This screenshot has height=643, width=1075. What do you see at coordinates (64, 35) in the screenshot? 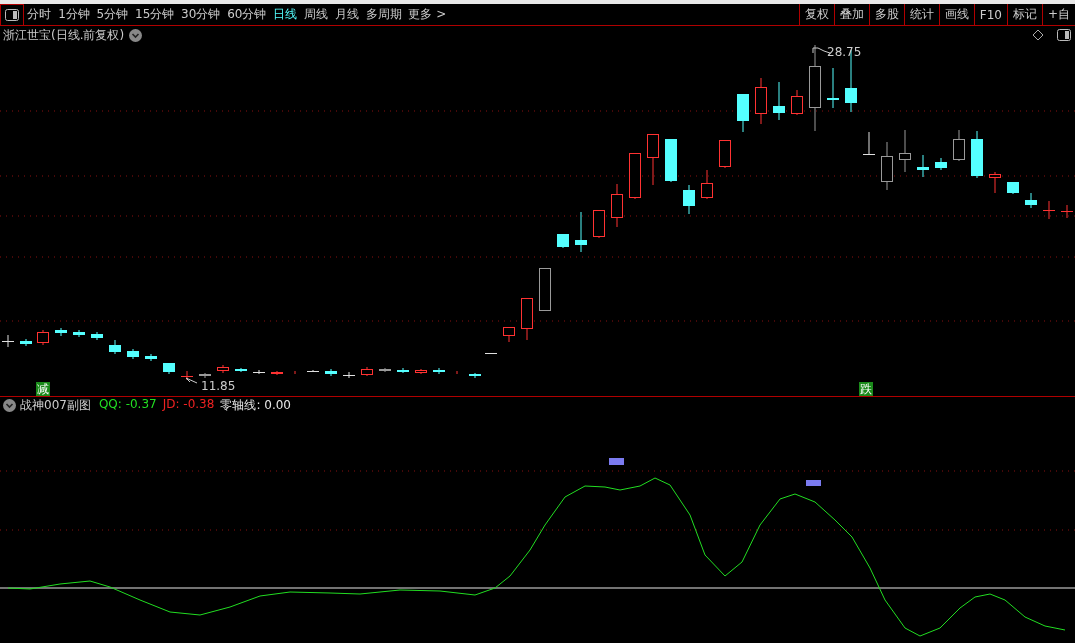
I see `chart-title: 浙江世宝(日线.前复权)` at bounding box center [64, 35].